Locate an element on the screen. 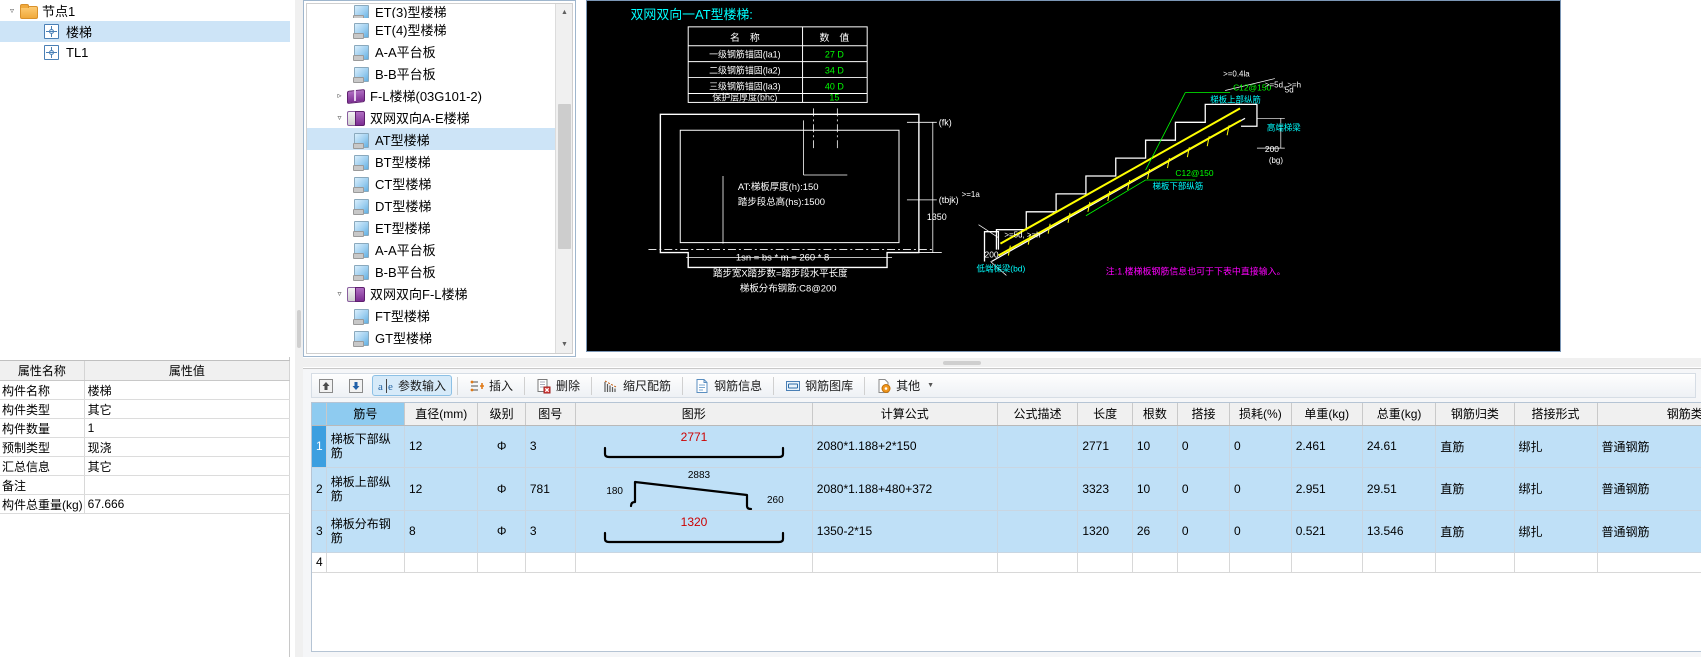 This screenshot has width=1701, height=657. stair-tree-item: A-A平台板 is located at coordinates (433, 51).